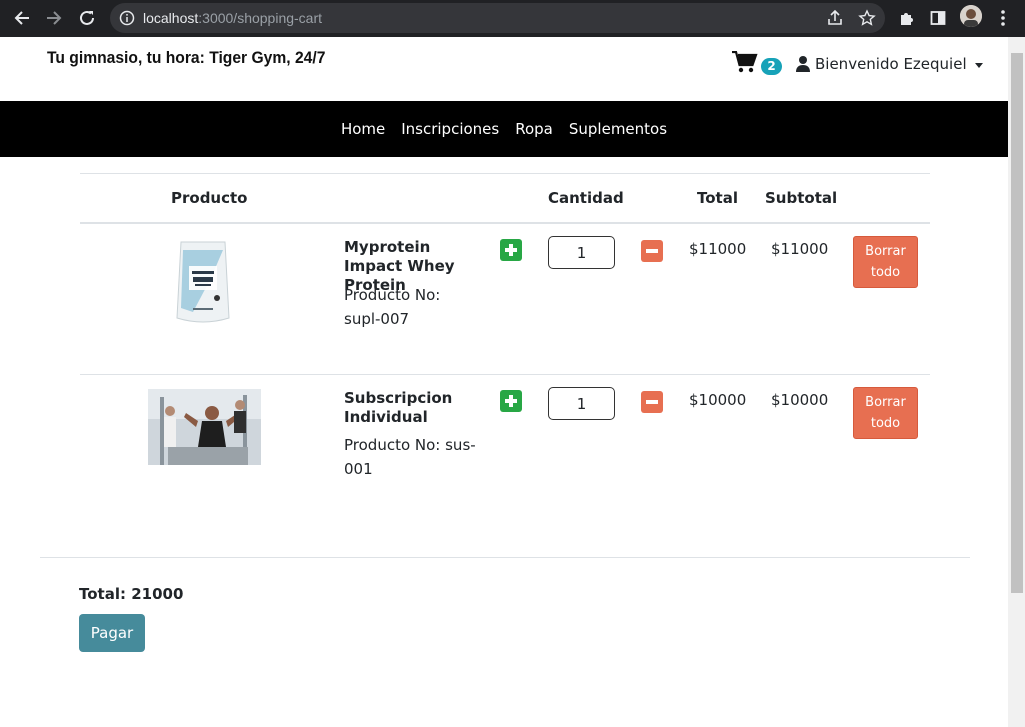 Image resolution: width=1025 pixels, height=727 pixels. What do you see at coordinates (771, 66) in the screenshot?
I see `cart-count-badge: 2` at bounding box center [771, 66].